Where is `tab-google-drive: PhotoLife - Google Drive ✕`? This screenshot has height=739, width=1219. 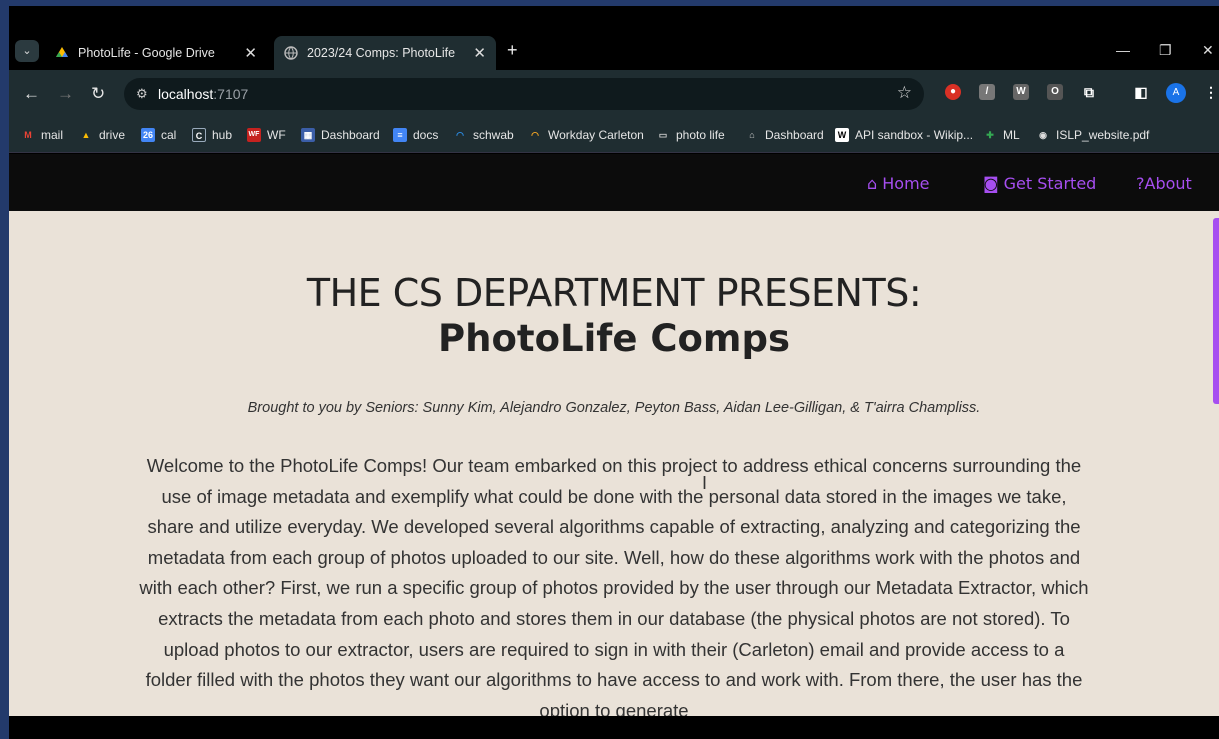 tab-google-drive: PhotoLife - Google Drive ✕ is located at coordinates (156, 53).